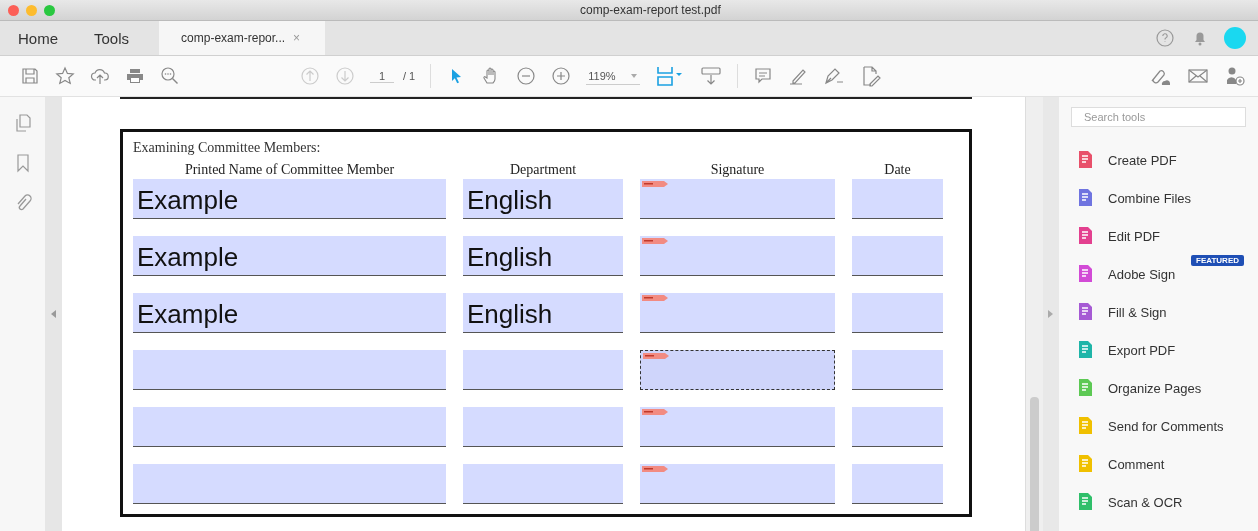 The height and width of the screenshot is (531, 1258). What do you see at coordinates (1051, 314) in the screenshot?
I see `expand-right-icon` at bounding box center [1051, 314].